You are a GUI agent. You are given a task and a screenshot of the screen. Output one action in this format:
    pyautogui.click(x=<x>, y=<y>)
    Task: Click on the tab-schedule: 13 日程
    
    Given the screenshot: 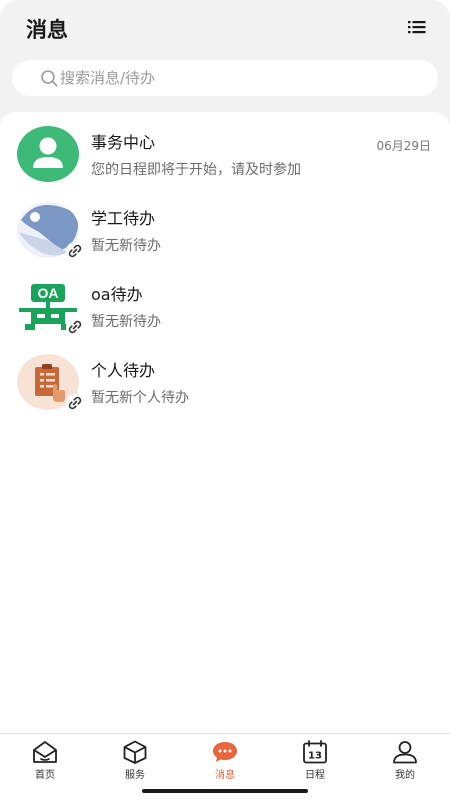 What is the action you would take?
    pyautogui.click(x=315, y=762)
    